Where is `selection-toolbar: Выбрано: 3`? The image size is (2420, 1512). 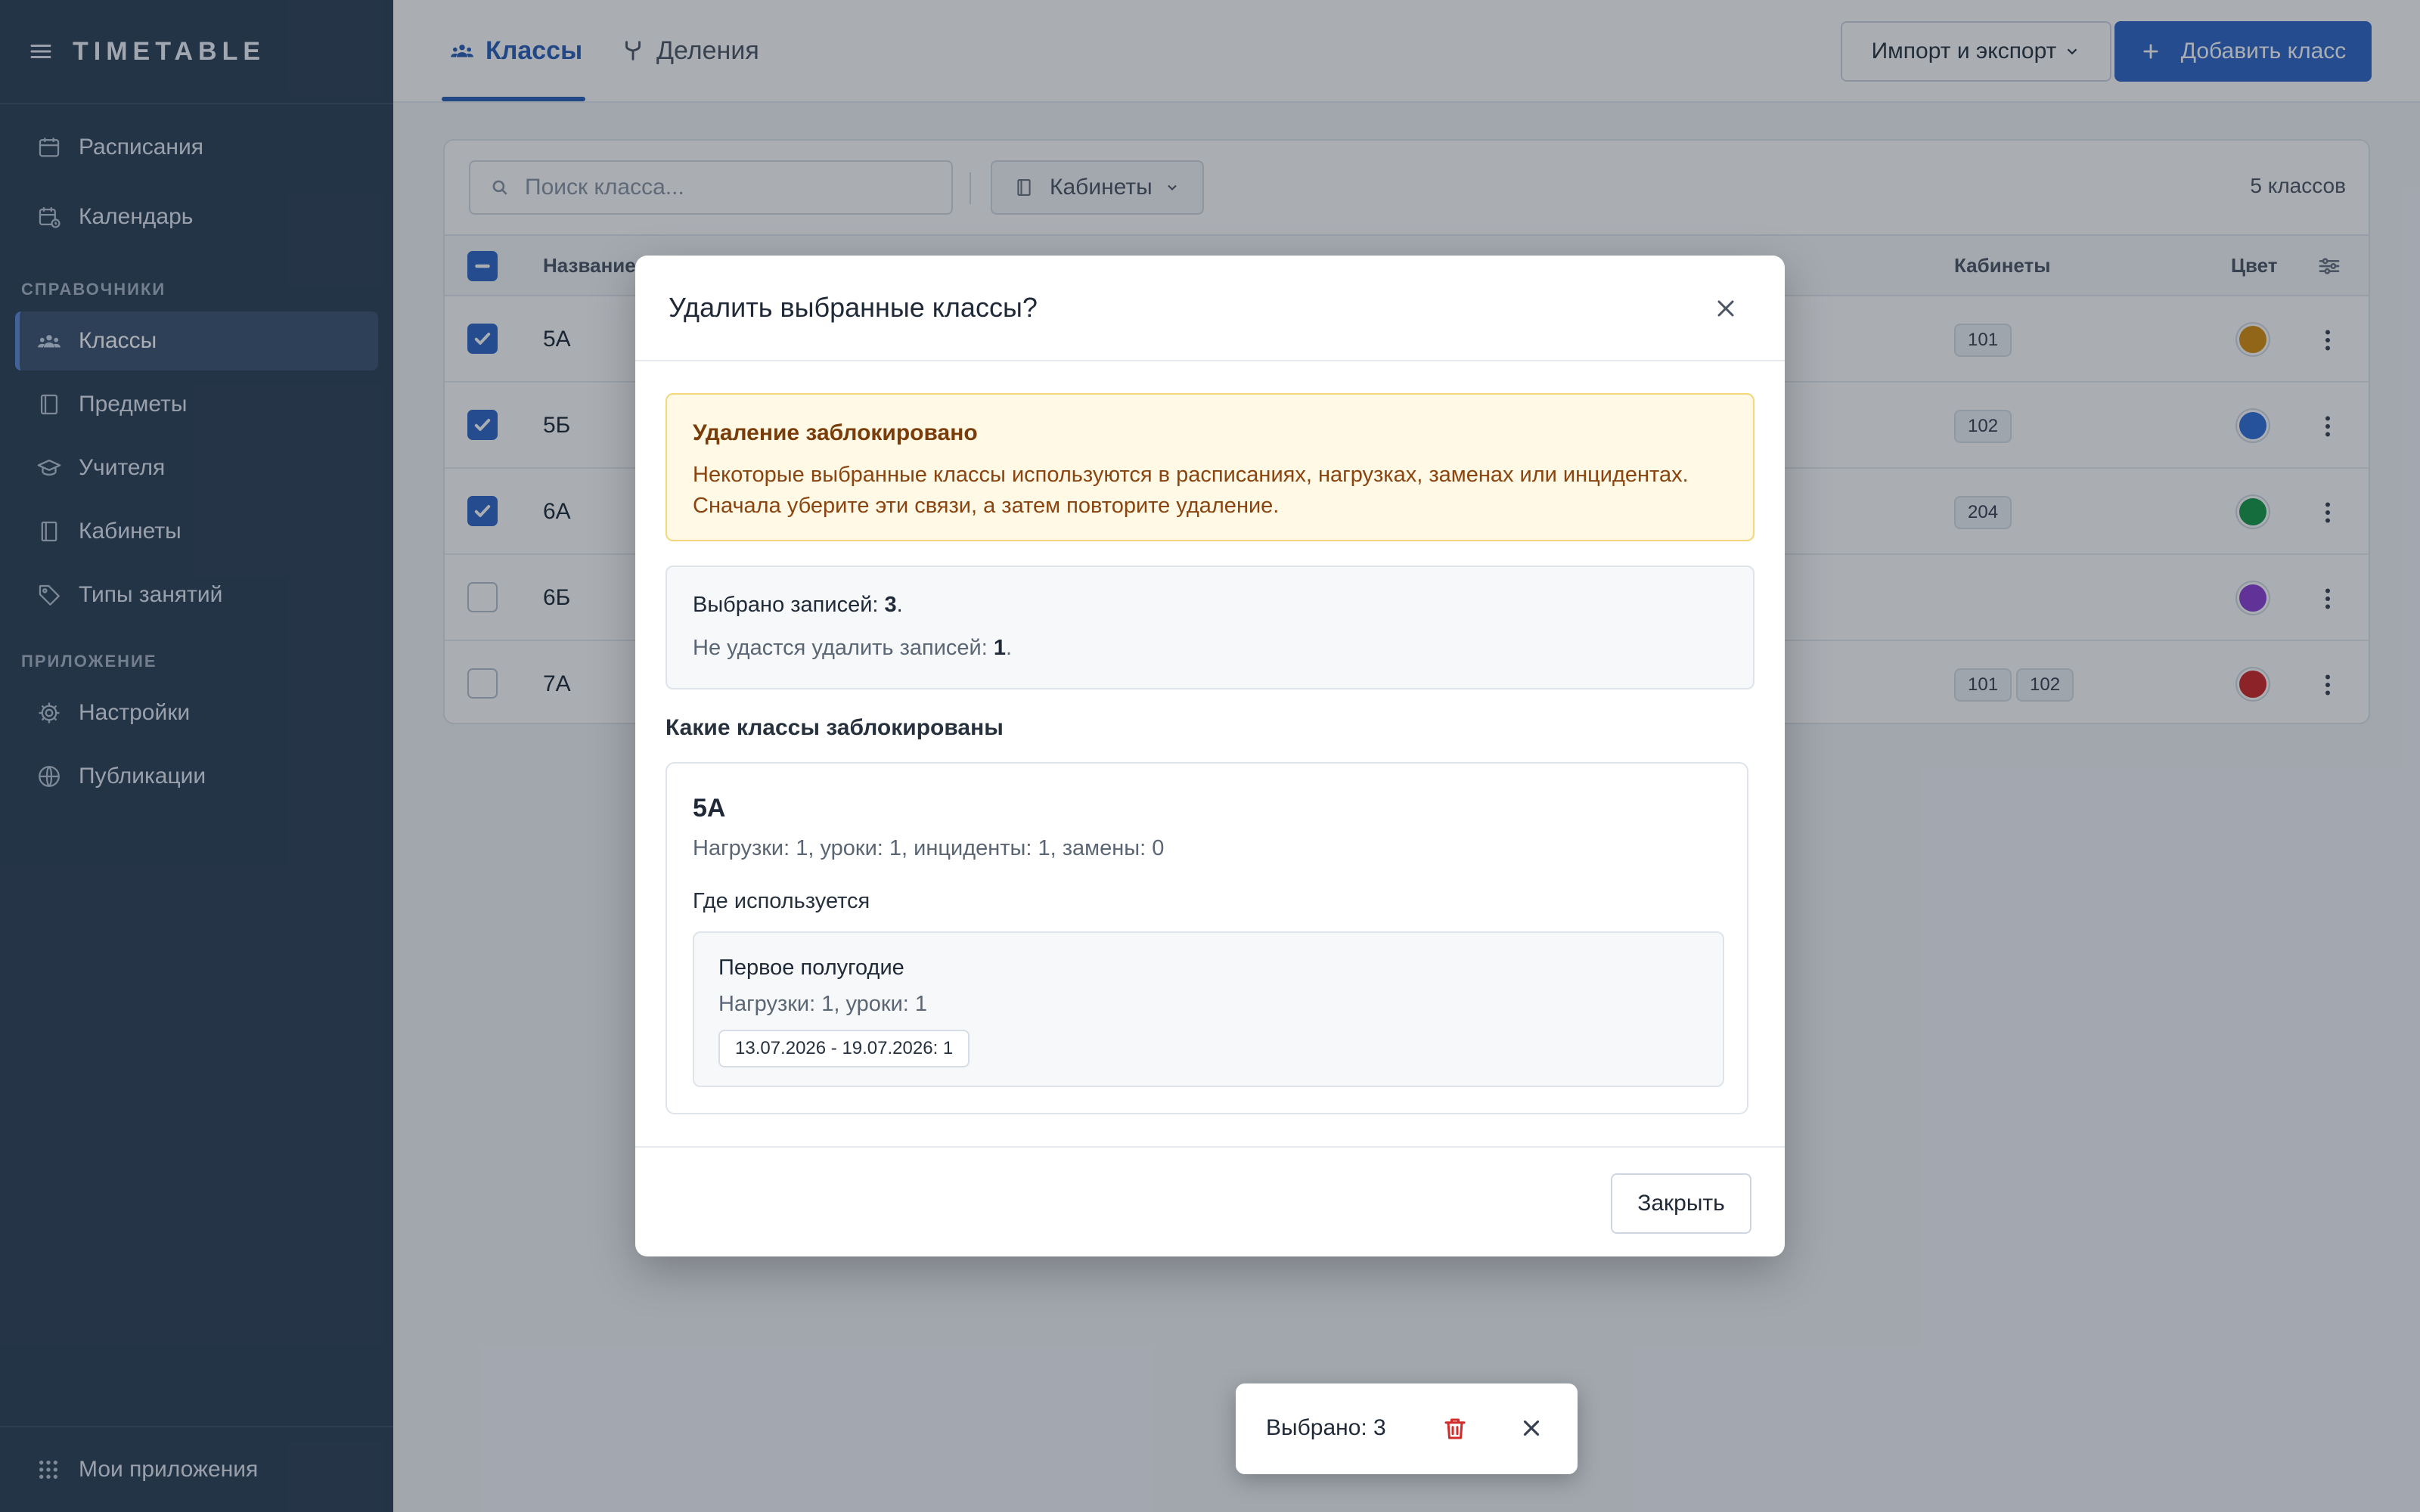
selection-toolbar: Выбрано: 3 is located at coordinates (1407, 1428).